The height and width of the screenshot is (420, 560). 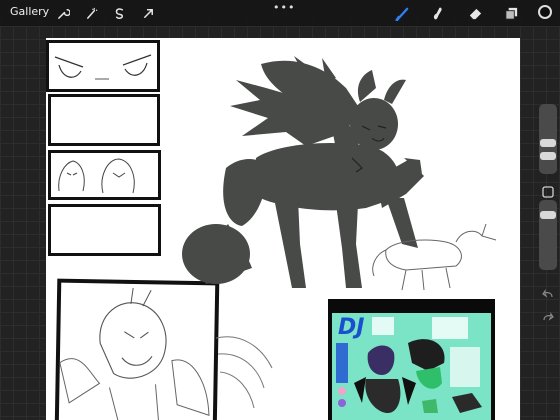 What do you see at coordinates (63, 13) in the screenshot?
I see `wrench-icon` at bounding box center [63, 13].